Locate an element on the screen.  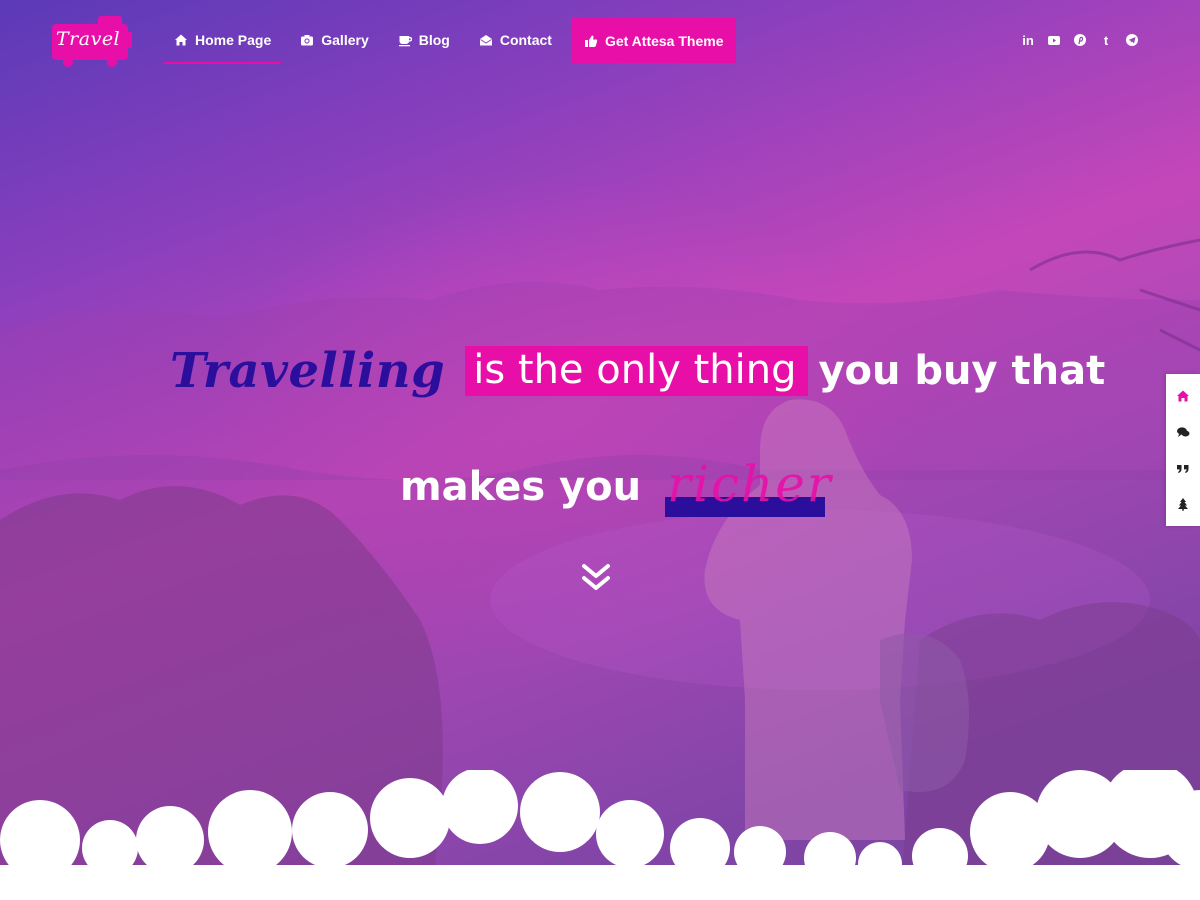
nav-contact: Contact is located at coordinates (515, 40).